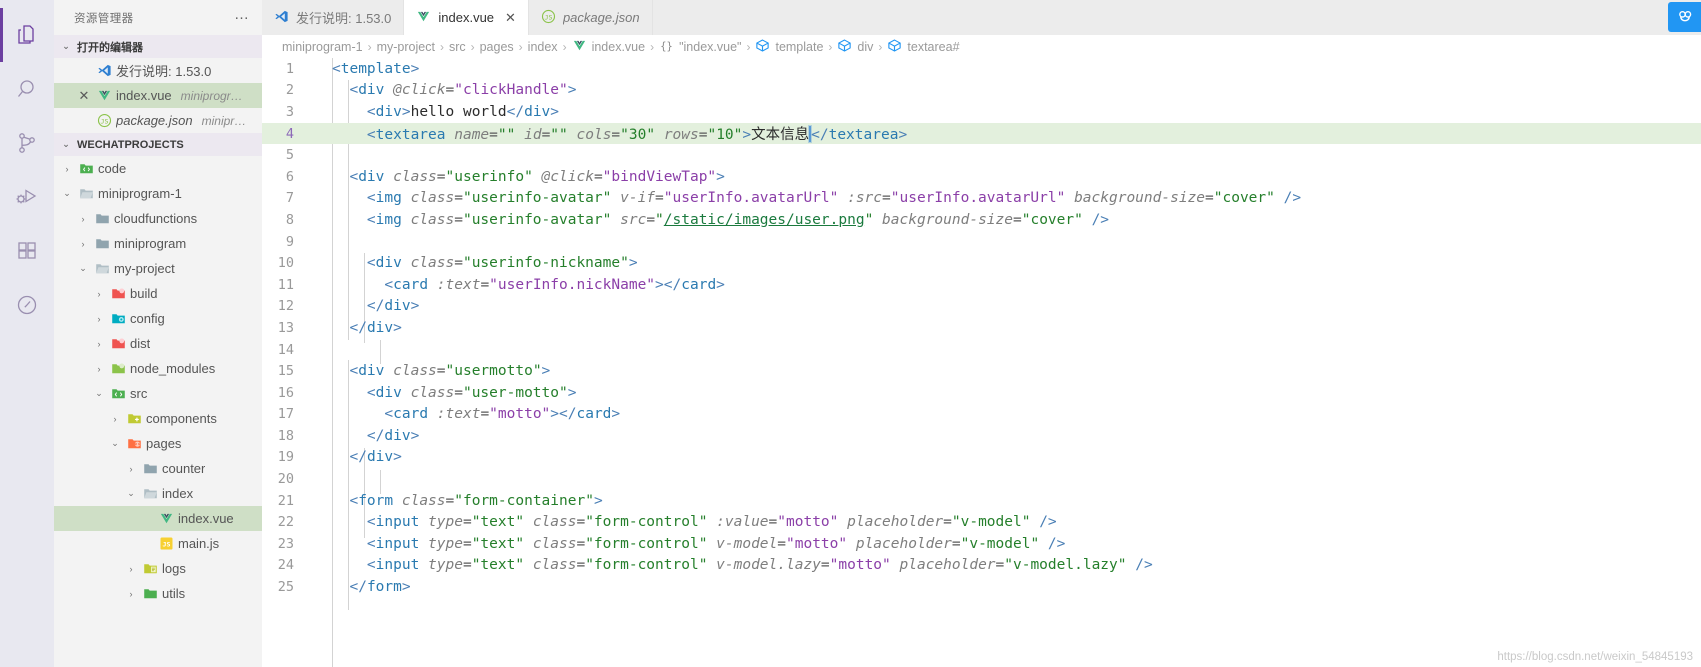  Describe the element at coordinates (158, 493) in the screenshot. I see `tree-item-index: ⌄ index` at that location.